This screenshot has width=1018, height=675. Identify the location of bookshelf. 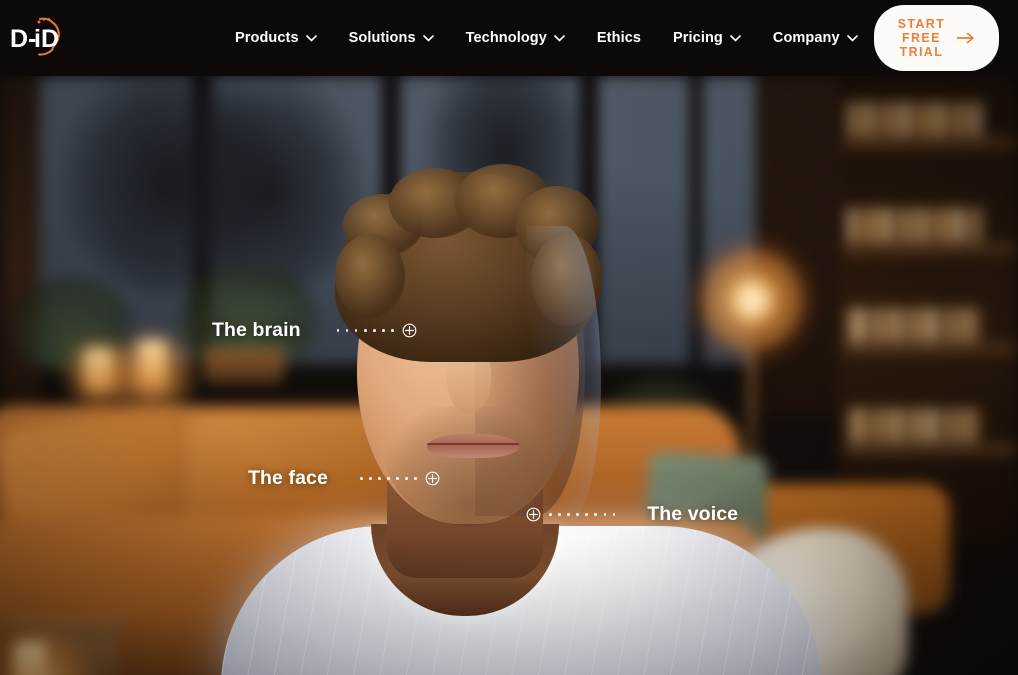
(928, 311).